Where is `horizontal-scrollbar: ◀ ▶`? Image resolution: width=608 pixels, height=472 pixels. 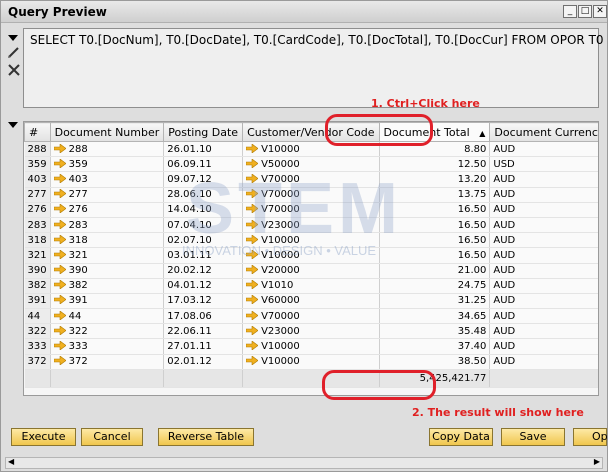
horizontal-scrollbar: ◀ ▶ is located at coordinates (304, 463).